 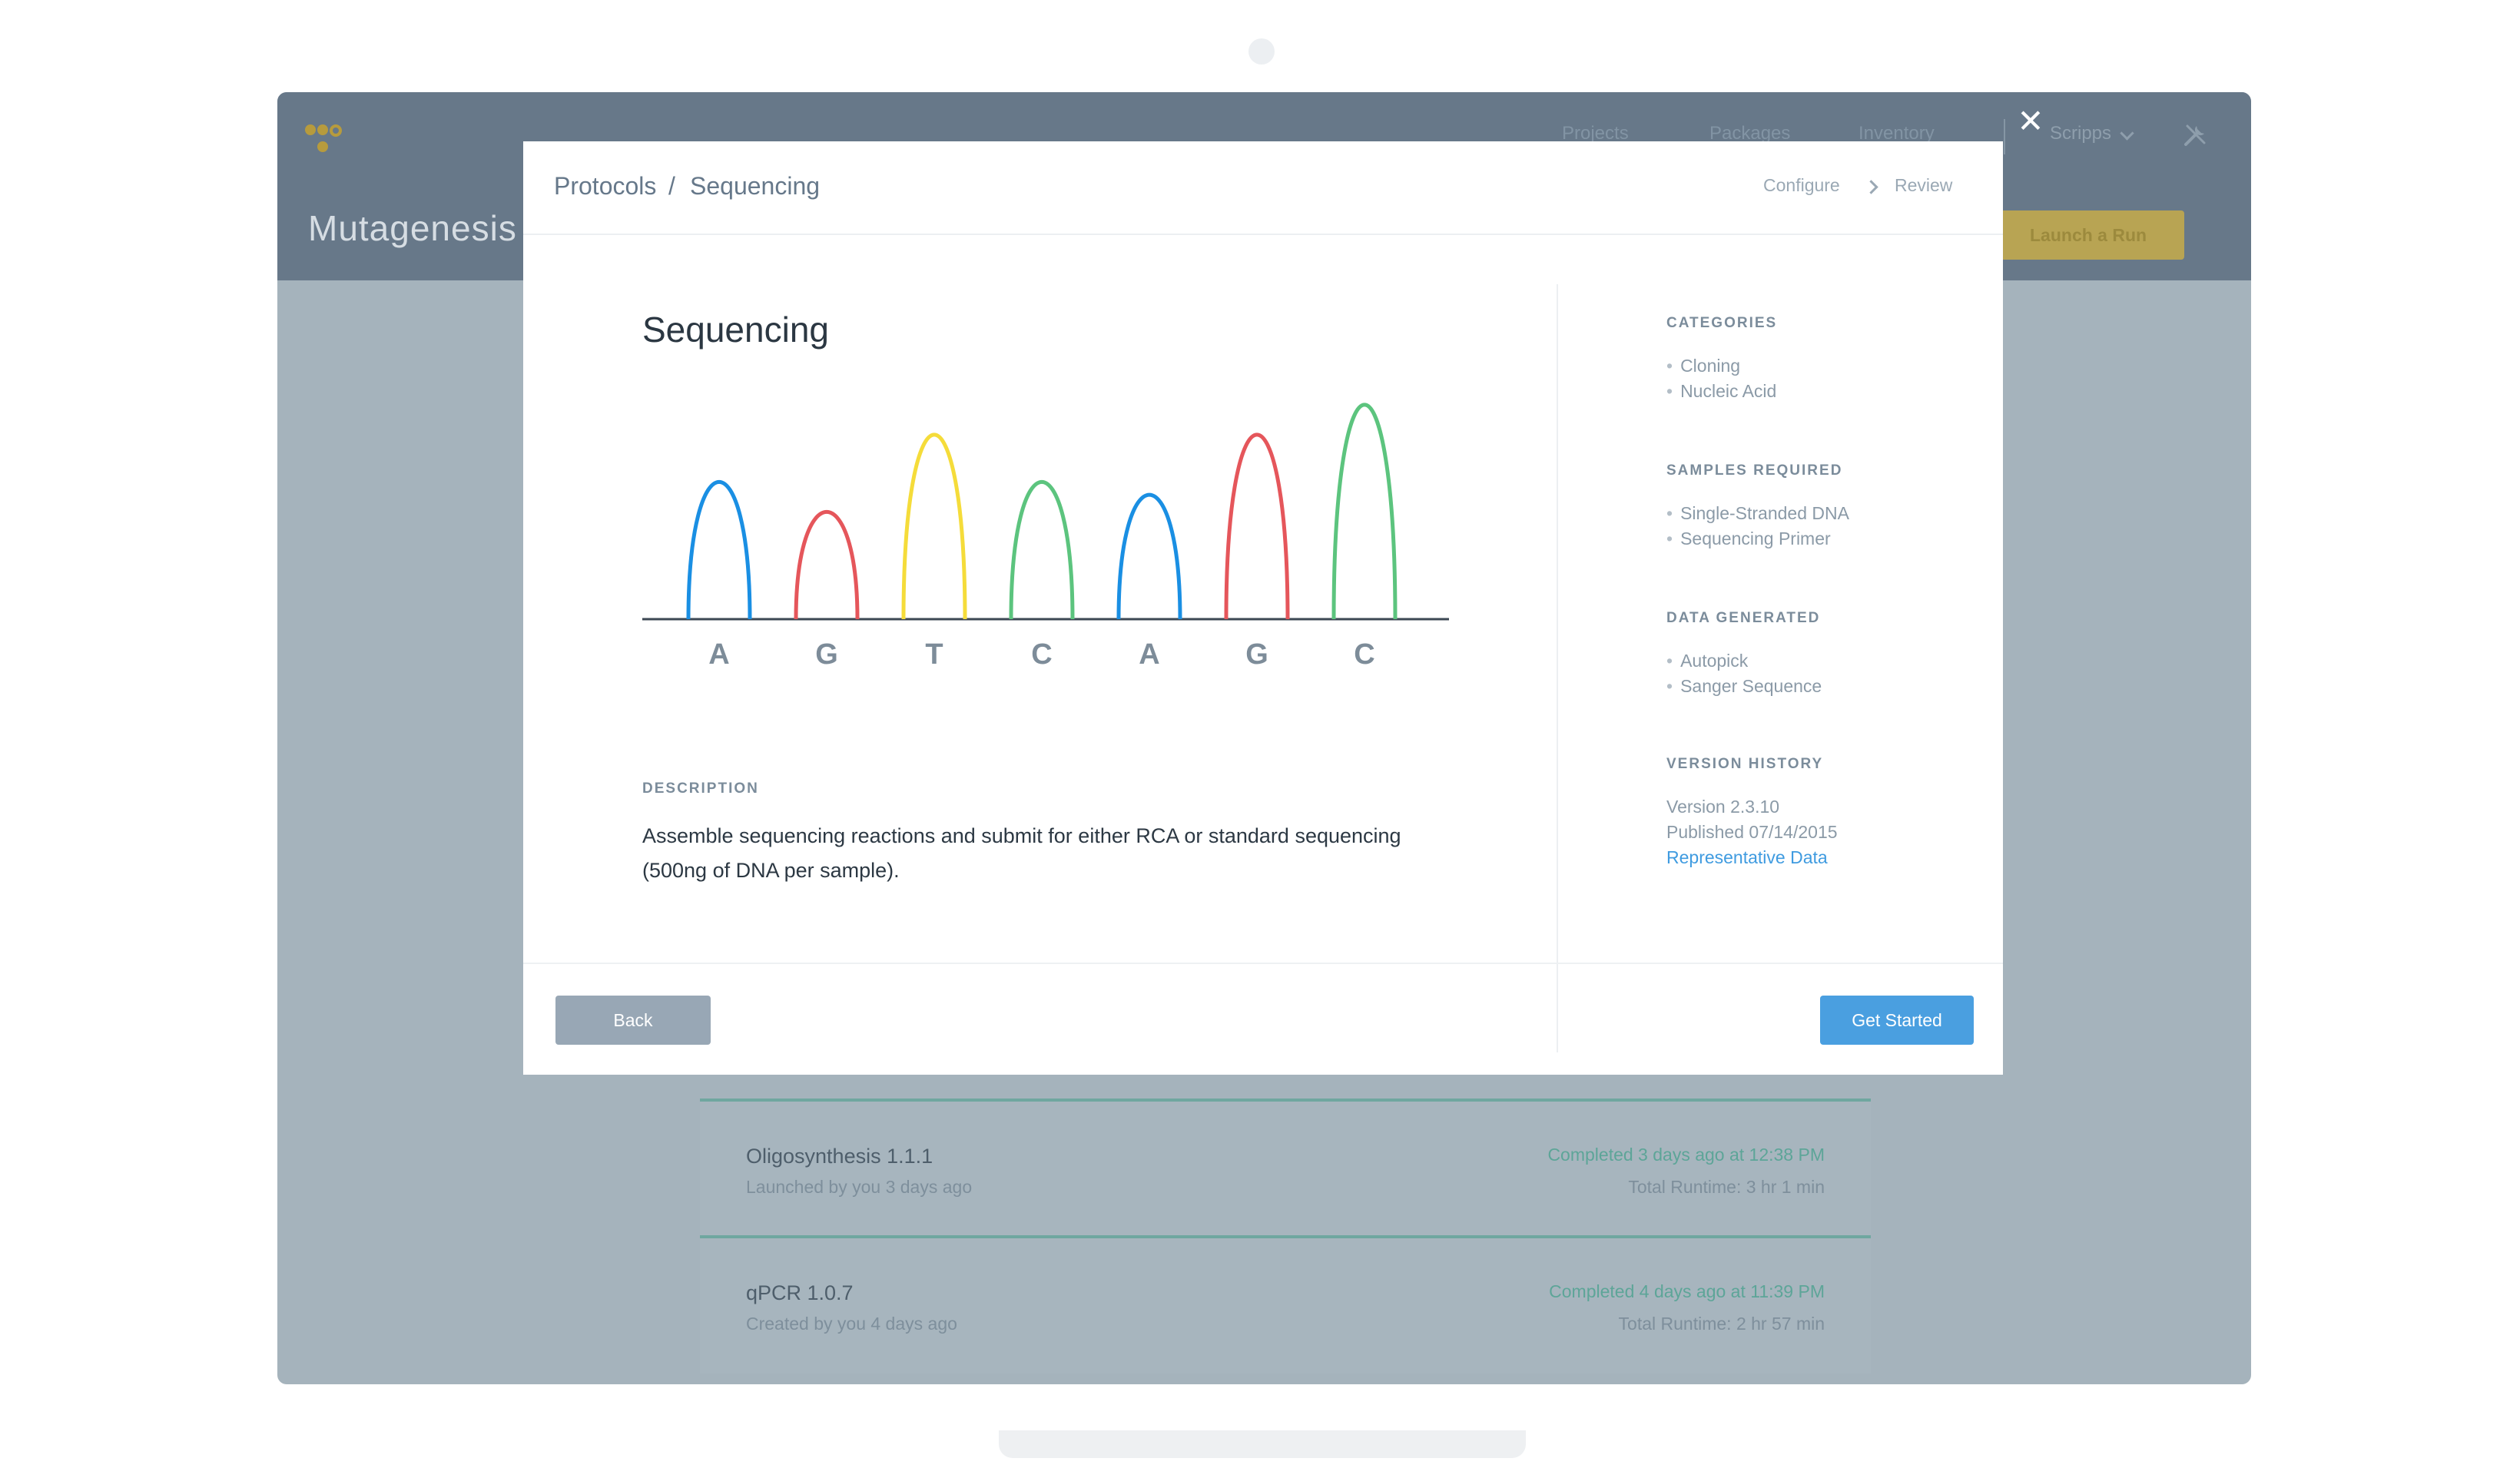 I want to click on breadcrumb-protocols: Protocols, so click(x=605, y=186).